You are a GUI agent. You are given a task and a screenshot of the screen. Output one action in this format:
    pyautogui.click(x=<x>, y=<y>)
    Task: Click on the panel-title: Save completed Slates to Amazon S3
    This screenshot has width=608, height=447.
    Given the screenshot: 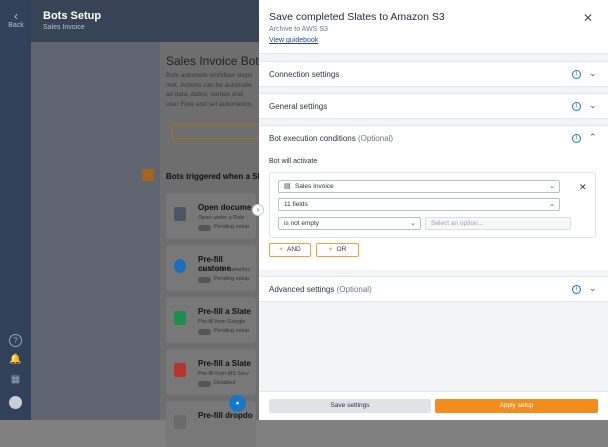 What is the action you would take?
    pyautogui.click(x=357, y=17)
    